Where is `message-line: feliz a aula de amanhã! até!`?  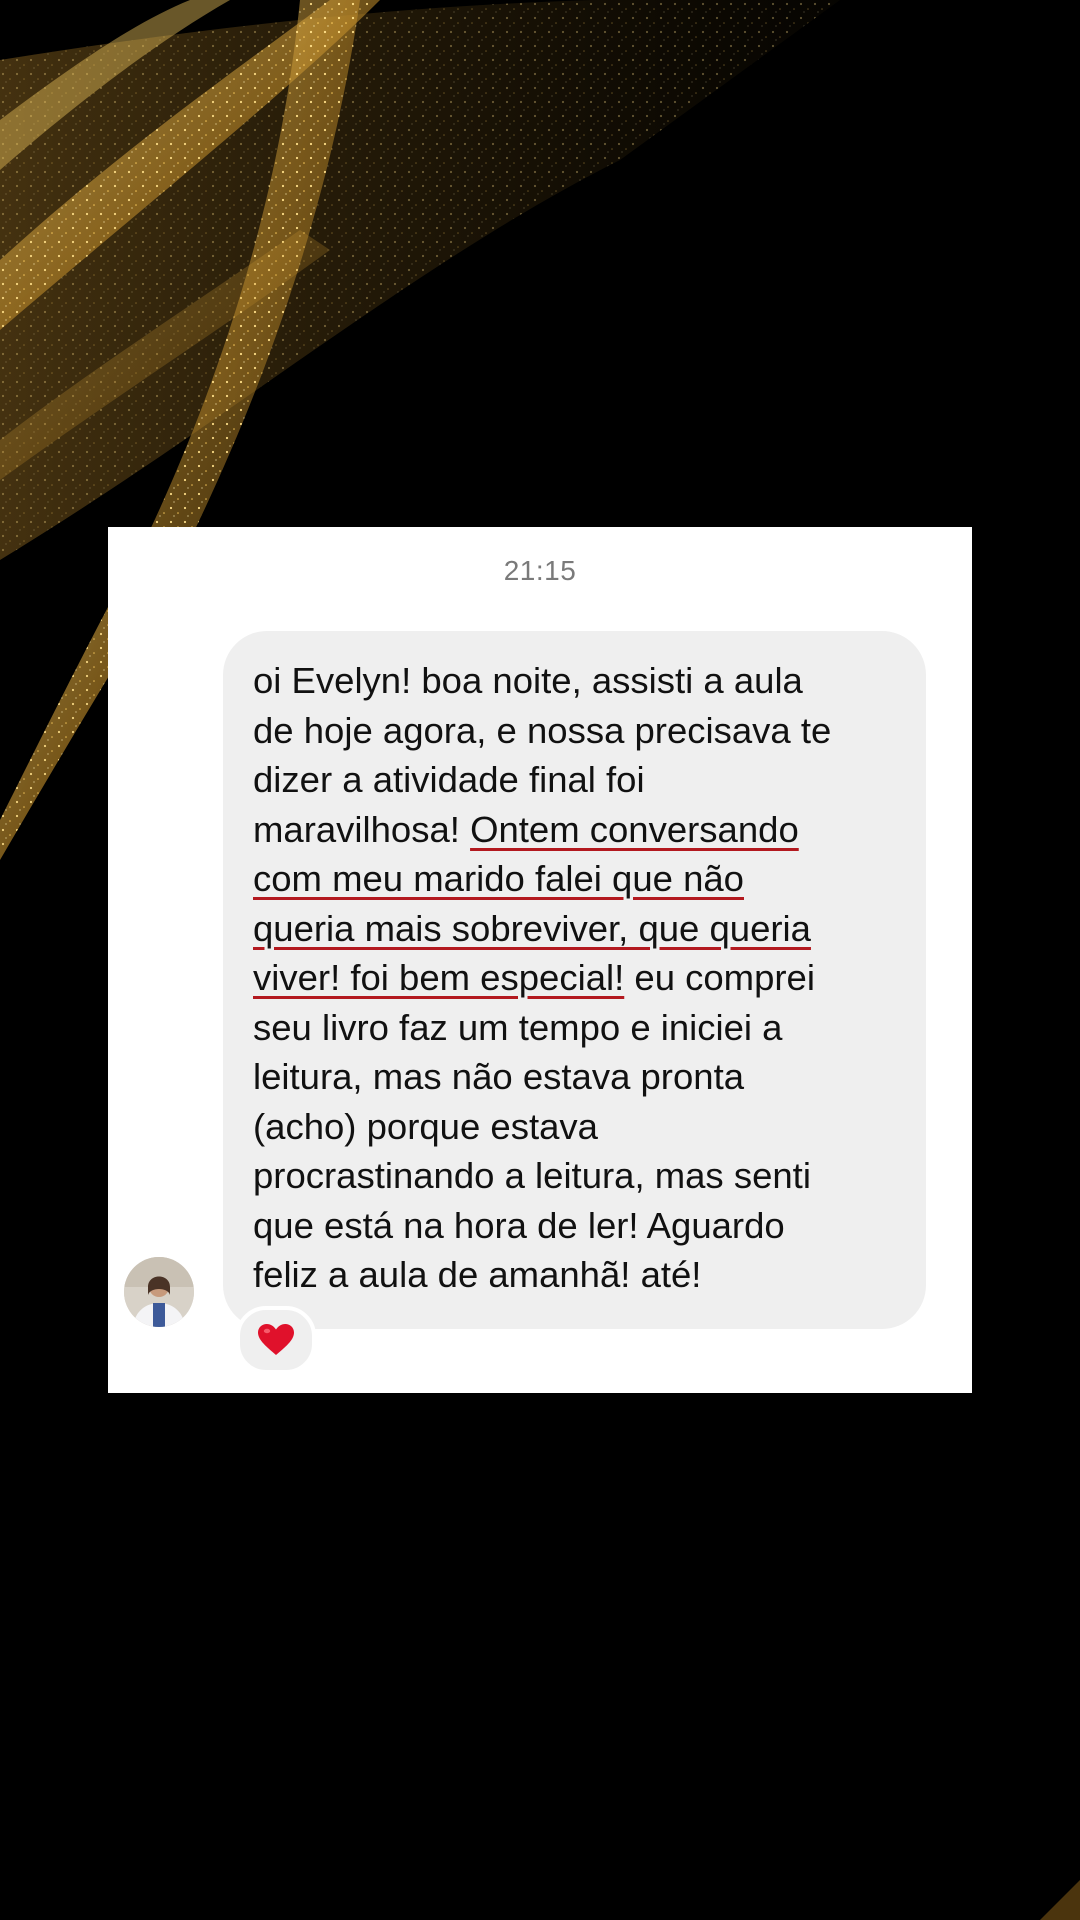 message-line: feliz a aula de amanhã! até! is located at coordinates (574, 1275).